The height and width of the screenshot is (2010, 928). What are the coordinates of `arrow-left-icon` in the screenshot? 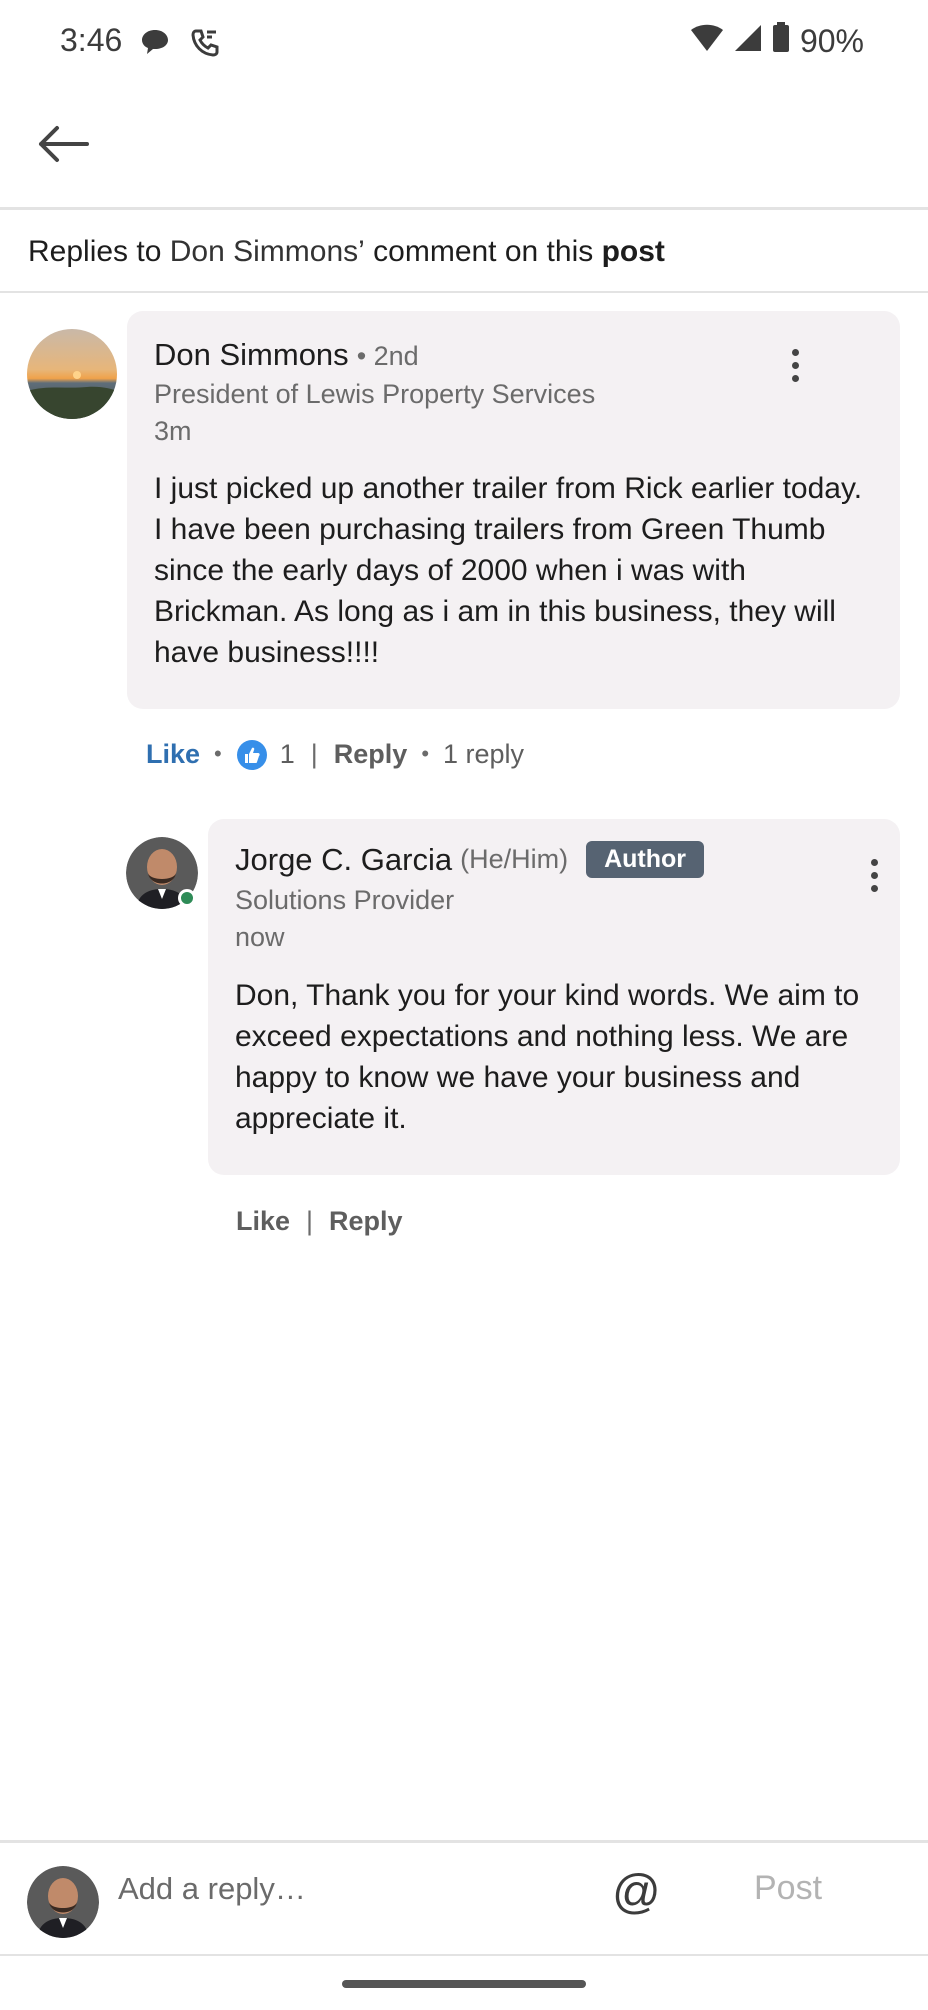 It's located at (63, 146).